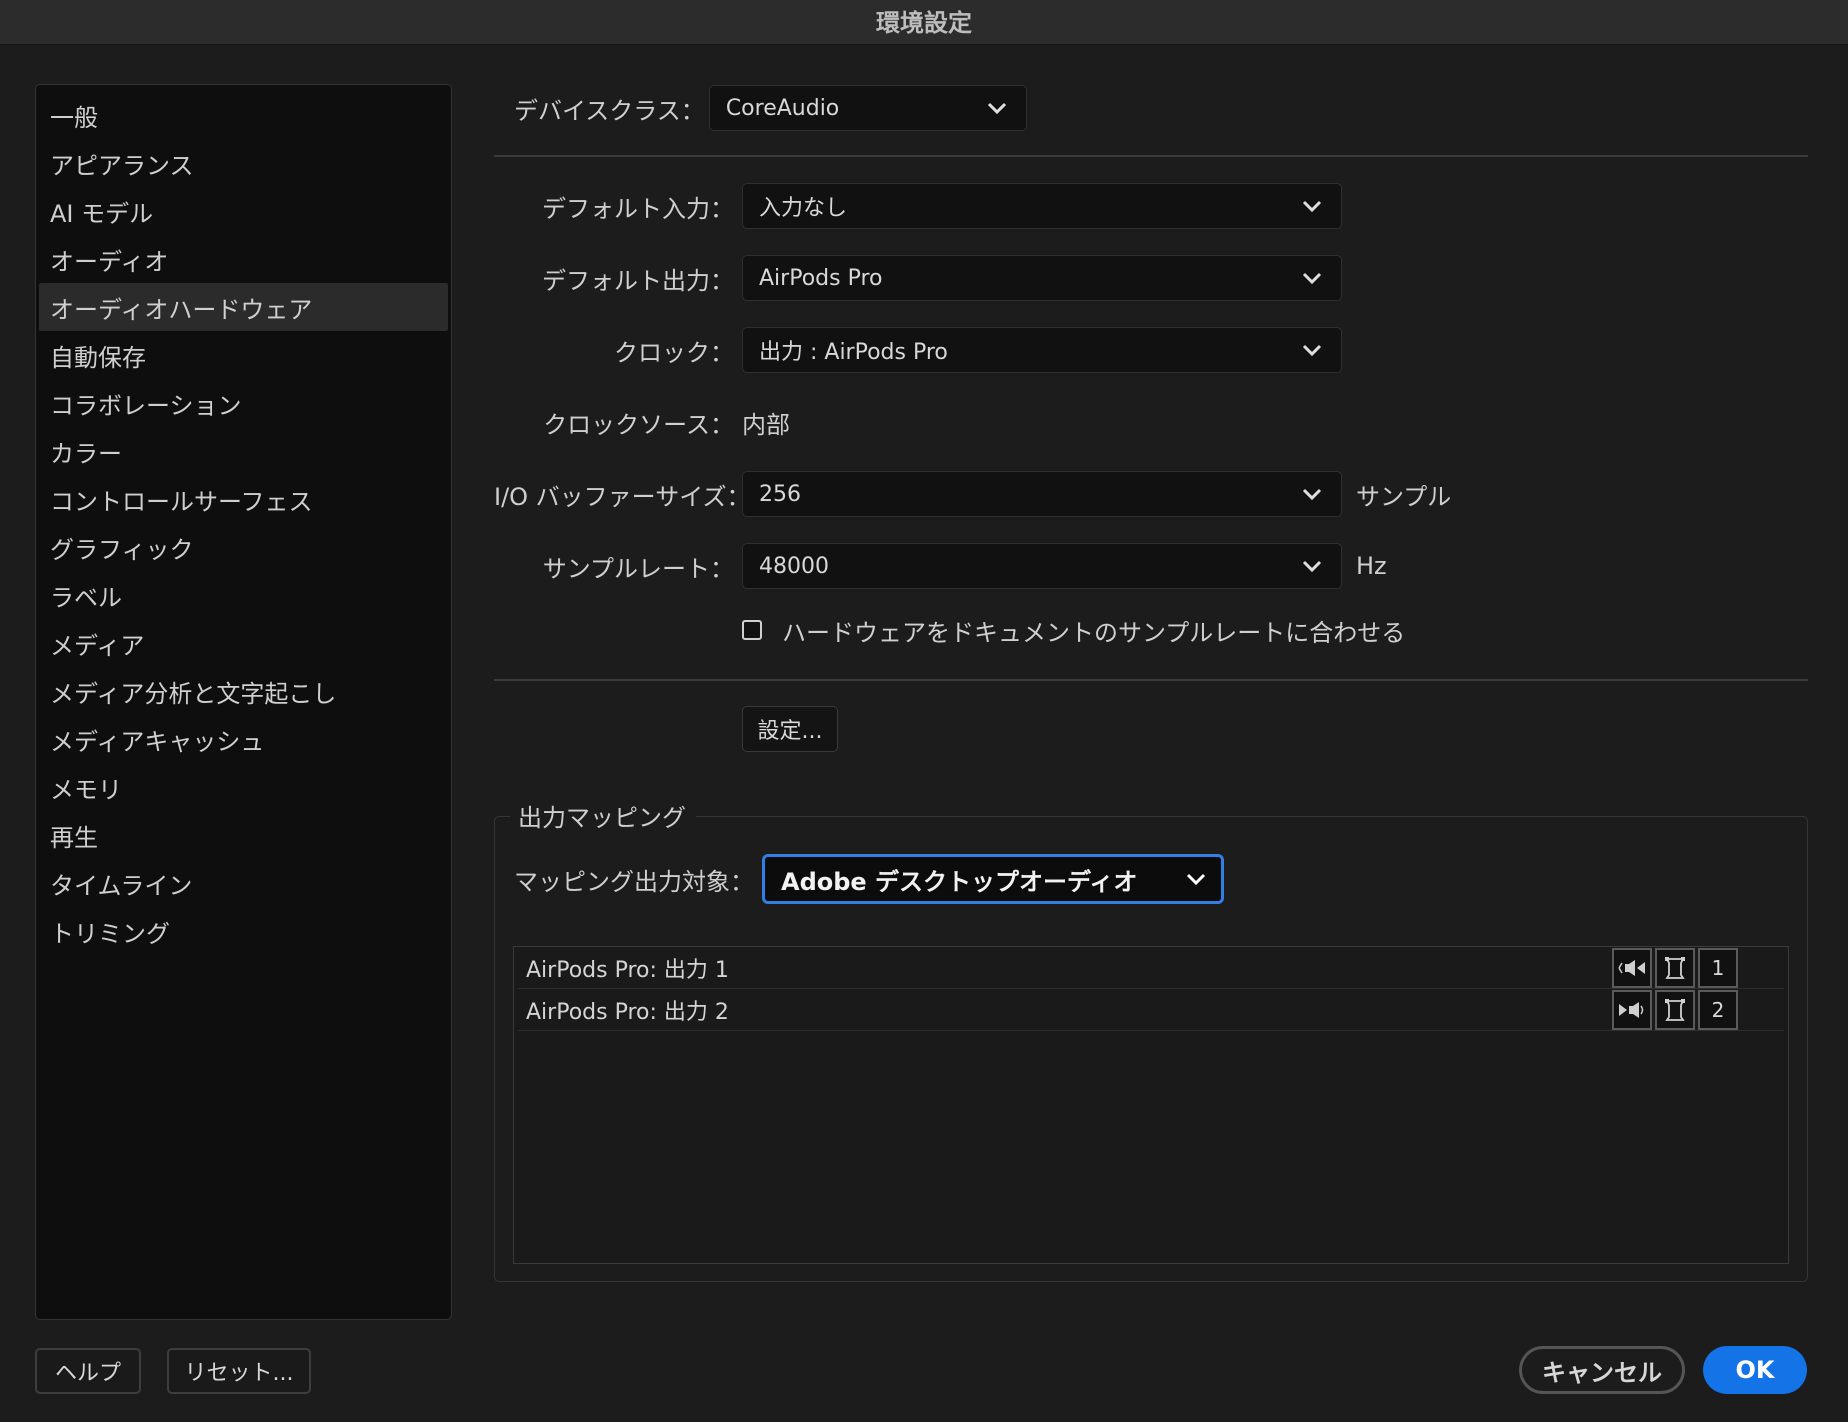 The width and height of the screenshot is (1848, 1422). Describe the element at coordinates (959, 881) in the screenshot. I see `mapping-target-value: Adobe デスクトップオーディオ` at that location.